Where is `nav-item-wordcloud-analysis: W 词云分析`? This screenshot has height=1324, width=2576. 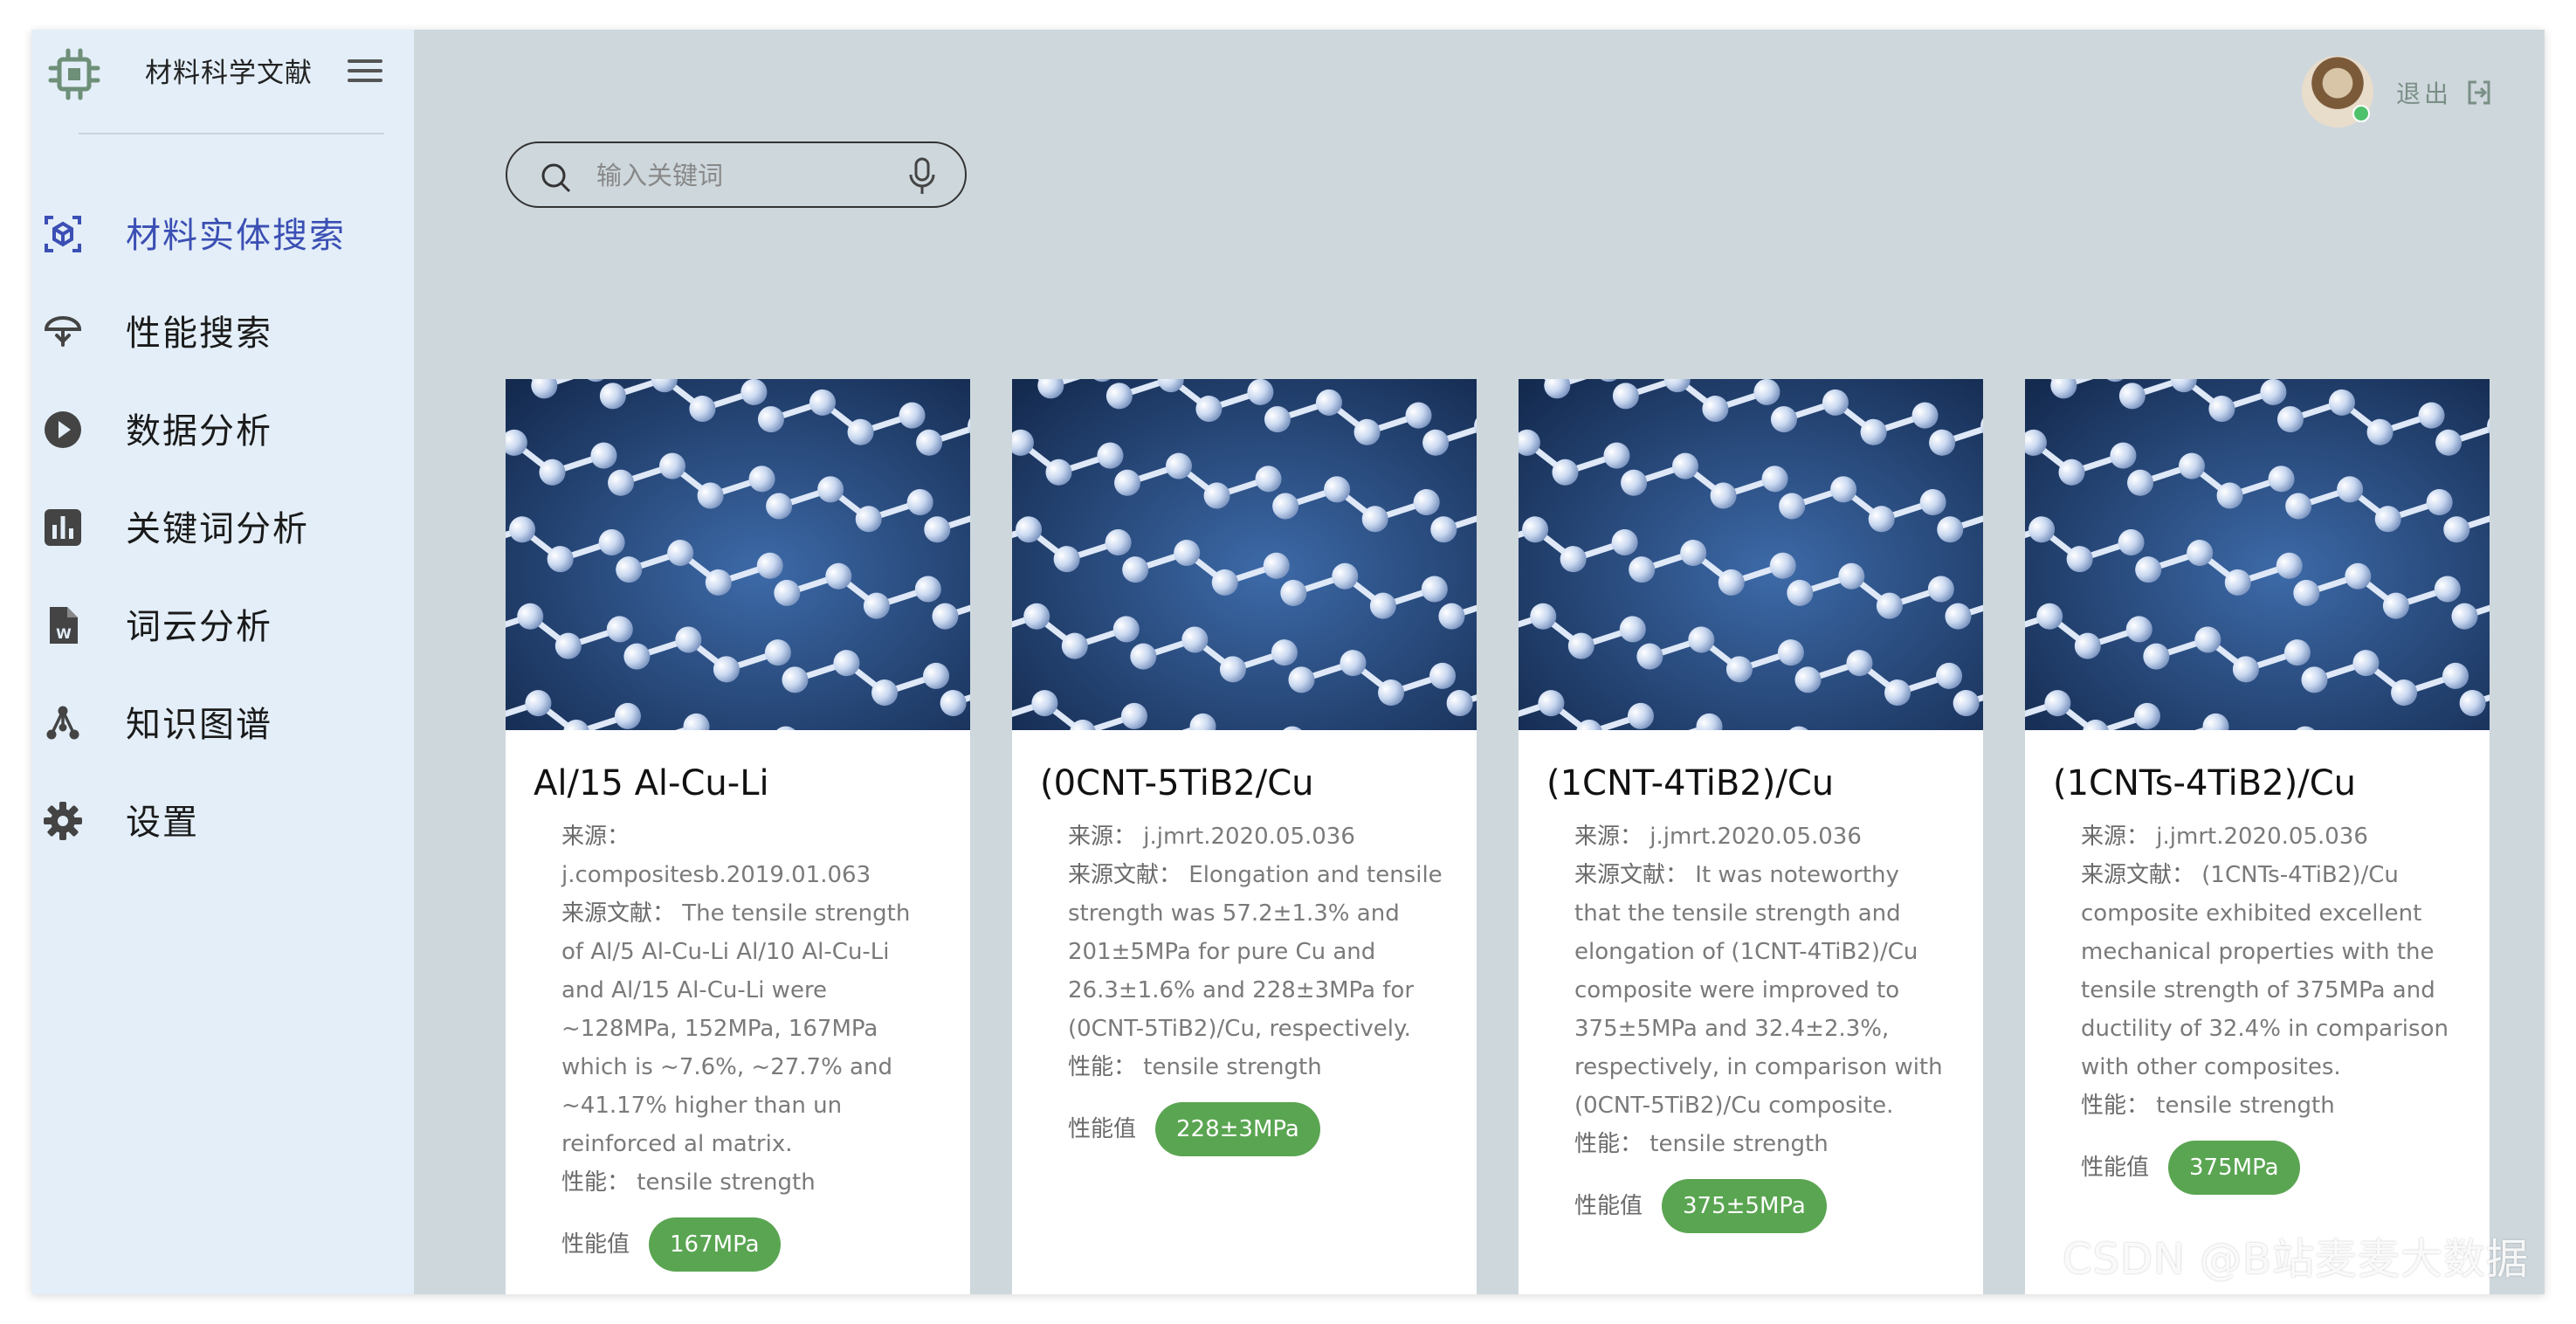
nav-item-wordcloud-analysis: W 词云分析 is located at coordinates (222, 627).